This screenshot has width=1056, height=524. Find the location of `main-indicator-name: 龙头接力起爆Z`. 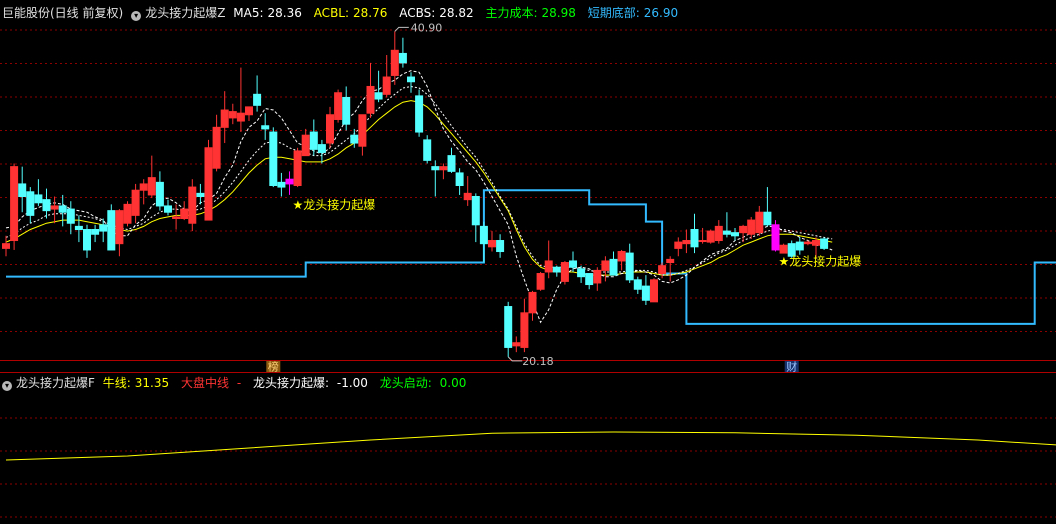

main-indicator-name: 龙头接力起爆Z is located at coordinates (185, 13).